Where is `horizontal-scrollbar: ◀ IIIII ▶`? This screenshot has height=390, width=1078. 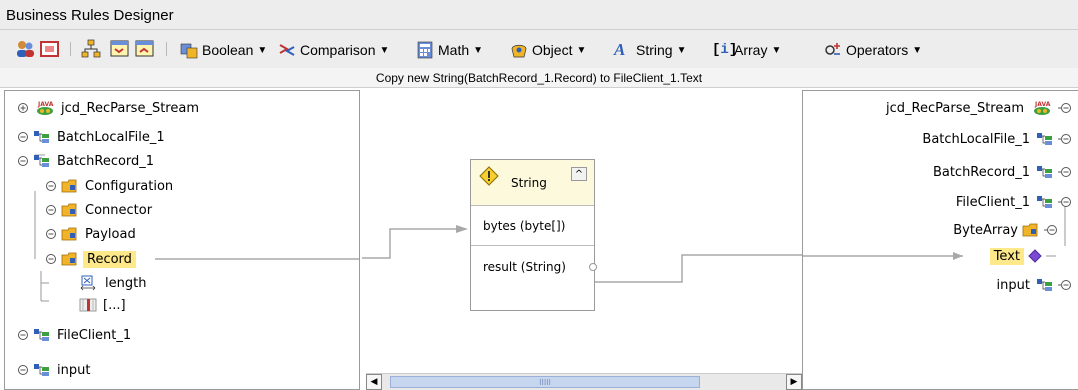 horizontal-scrollbar: ◀ IIIII ▶ is located at coordinates (584, 381).